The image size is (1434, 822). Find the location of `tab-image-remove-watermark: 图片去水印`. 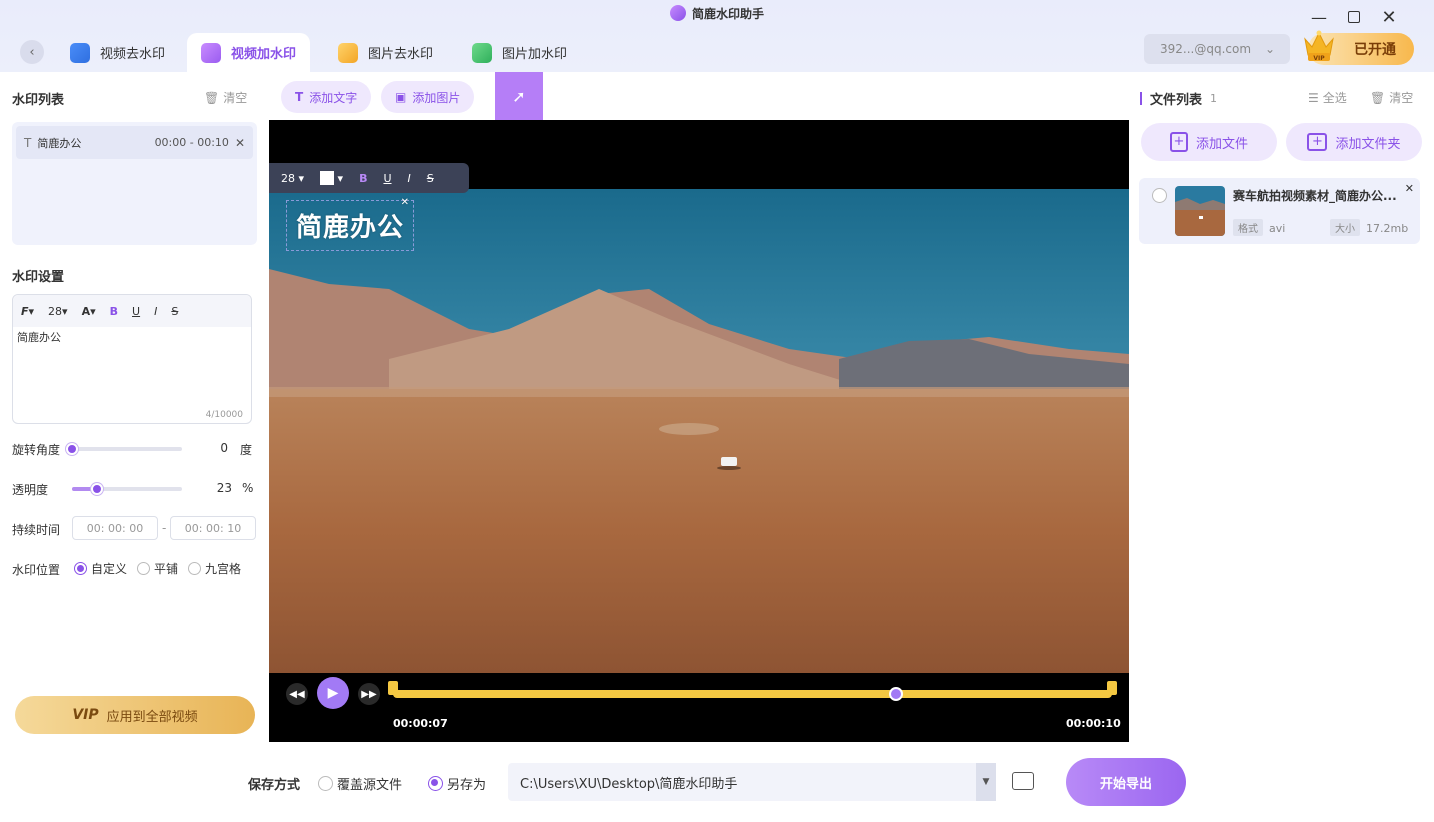

tab-image-remove-watermark: 图片去水印 is located at coordinates (385, 52).